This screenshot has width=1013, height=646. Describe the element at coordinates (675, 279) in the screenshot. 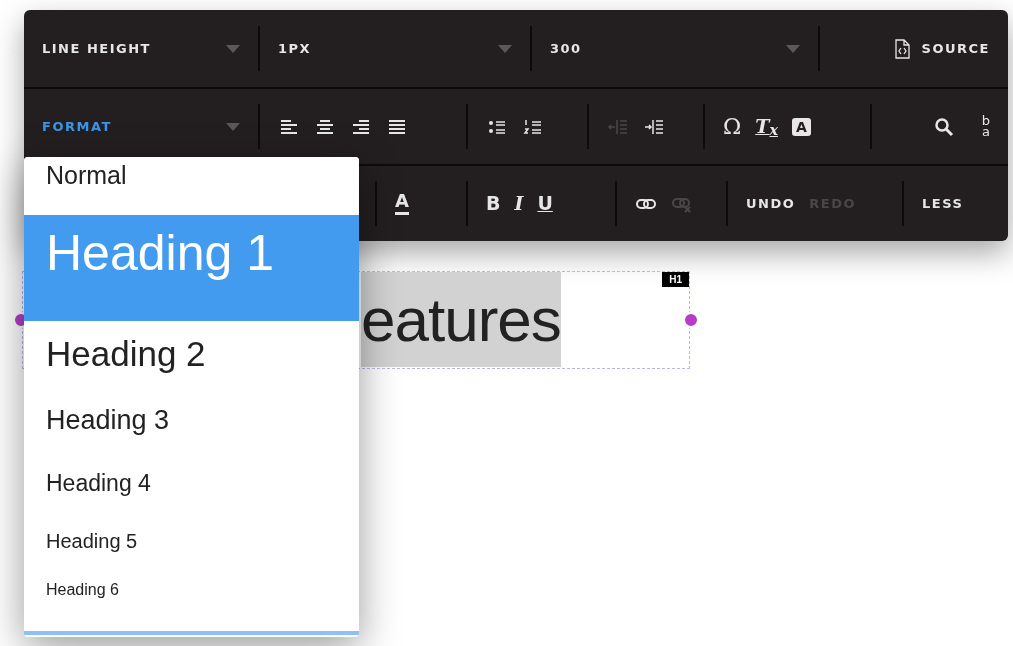

I see `tag-label: H1` at that location.